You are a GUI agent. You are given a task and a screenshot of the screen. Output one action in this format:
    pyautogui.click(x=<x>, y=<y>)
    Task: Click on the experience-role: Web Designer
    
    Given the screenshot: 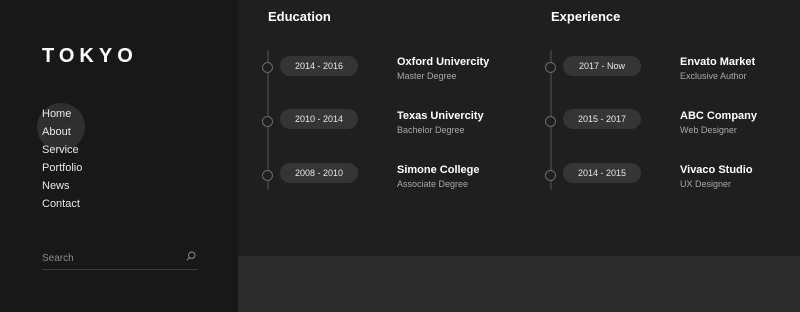 What is the action you would take?
    pyautogui.click(x=708, y=130)
    